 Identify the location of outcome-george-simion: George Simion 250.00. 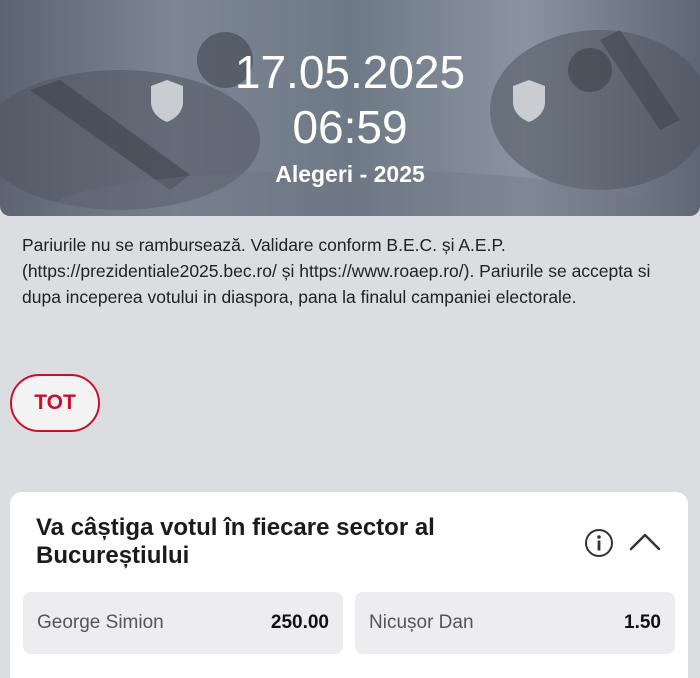
(183, 623).